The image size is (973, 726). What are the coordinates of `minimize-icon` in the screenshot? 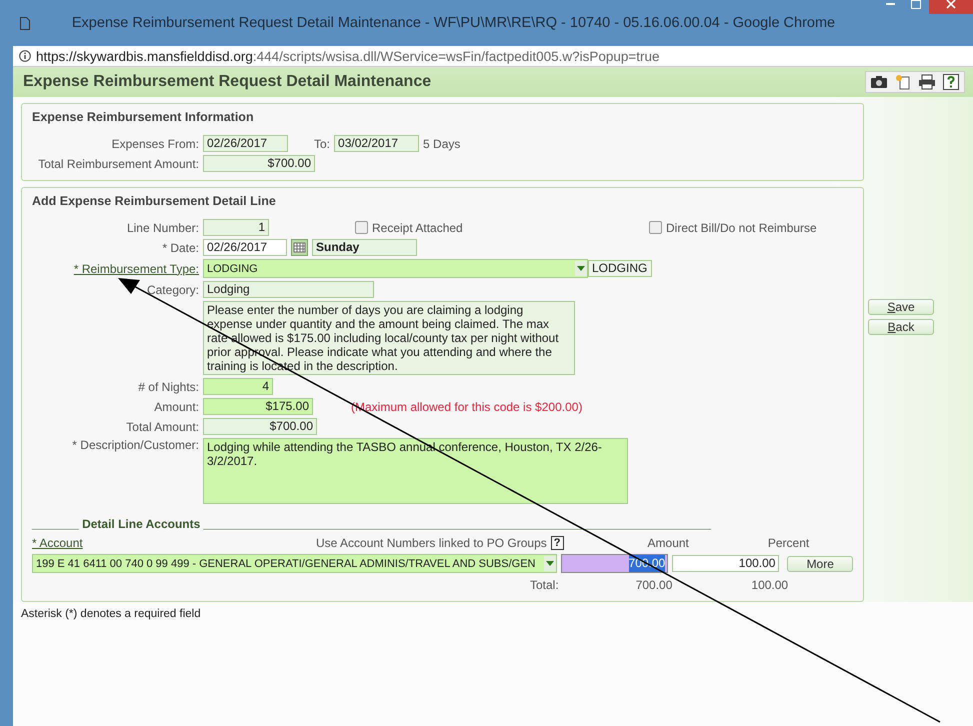 It's located at (890, 4).